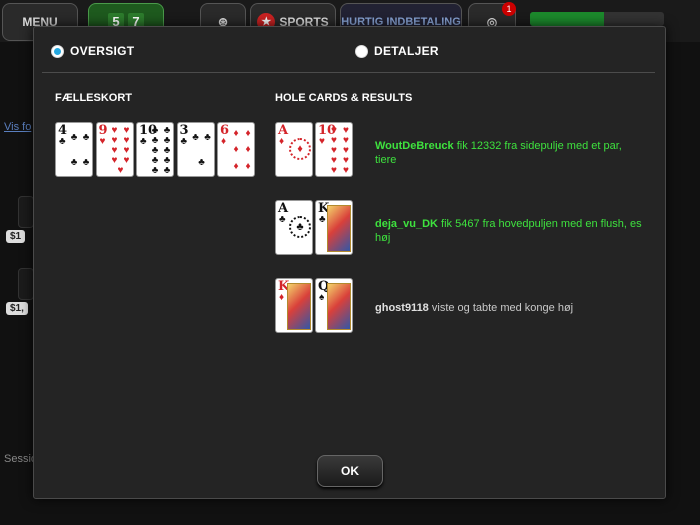  I want to click on player-name: WoutDeBreuck, so click(414, 146).